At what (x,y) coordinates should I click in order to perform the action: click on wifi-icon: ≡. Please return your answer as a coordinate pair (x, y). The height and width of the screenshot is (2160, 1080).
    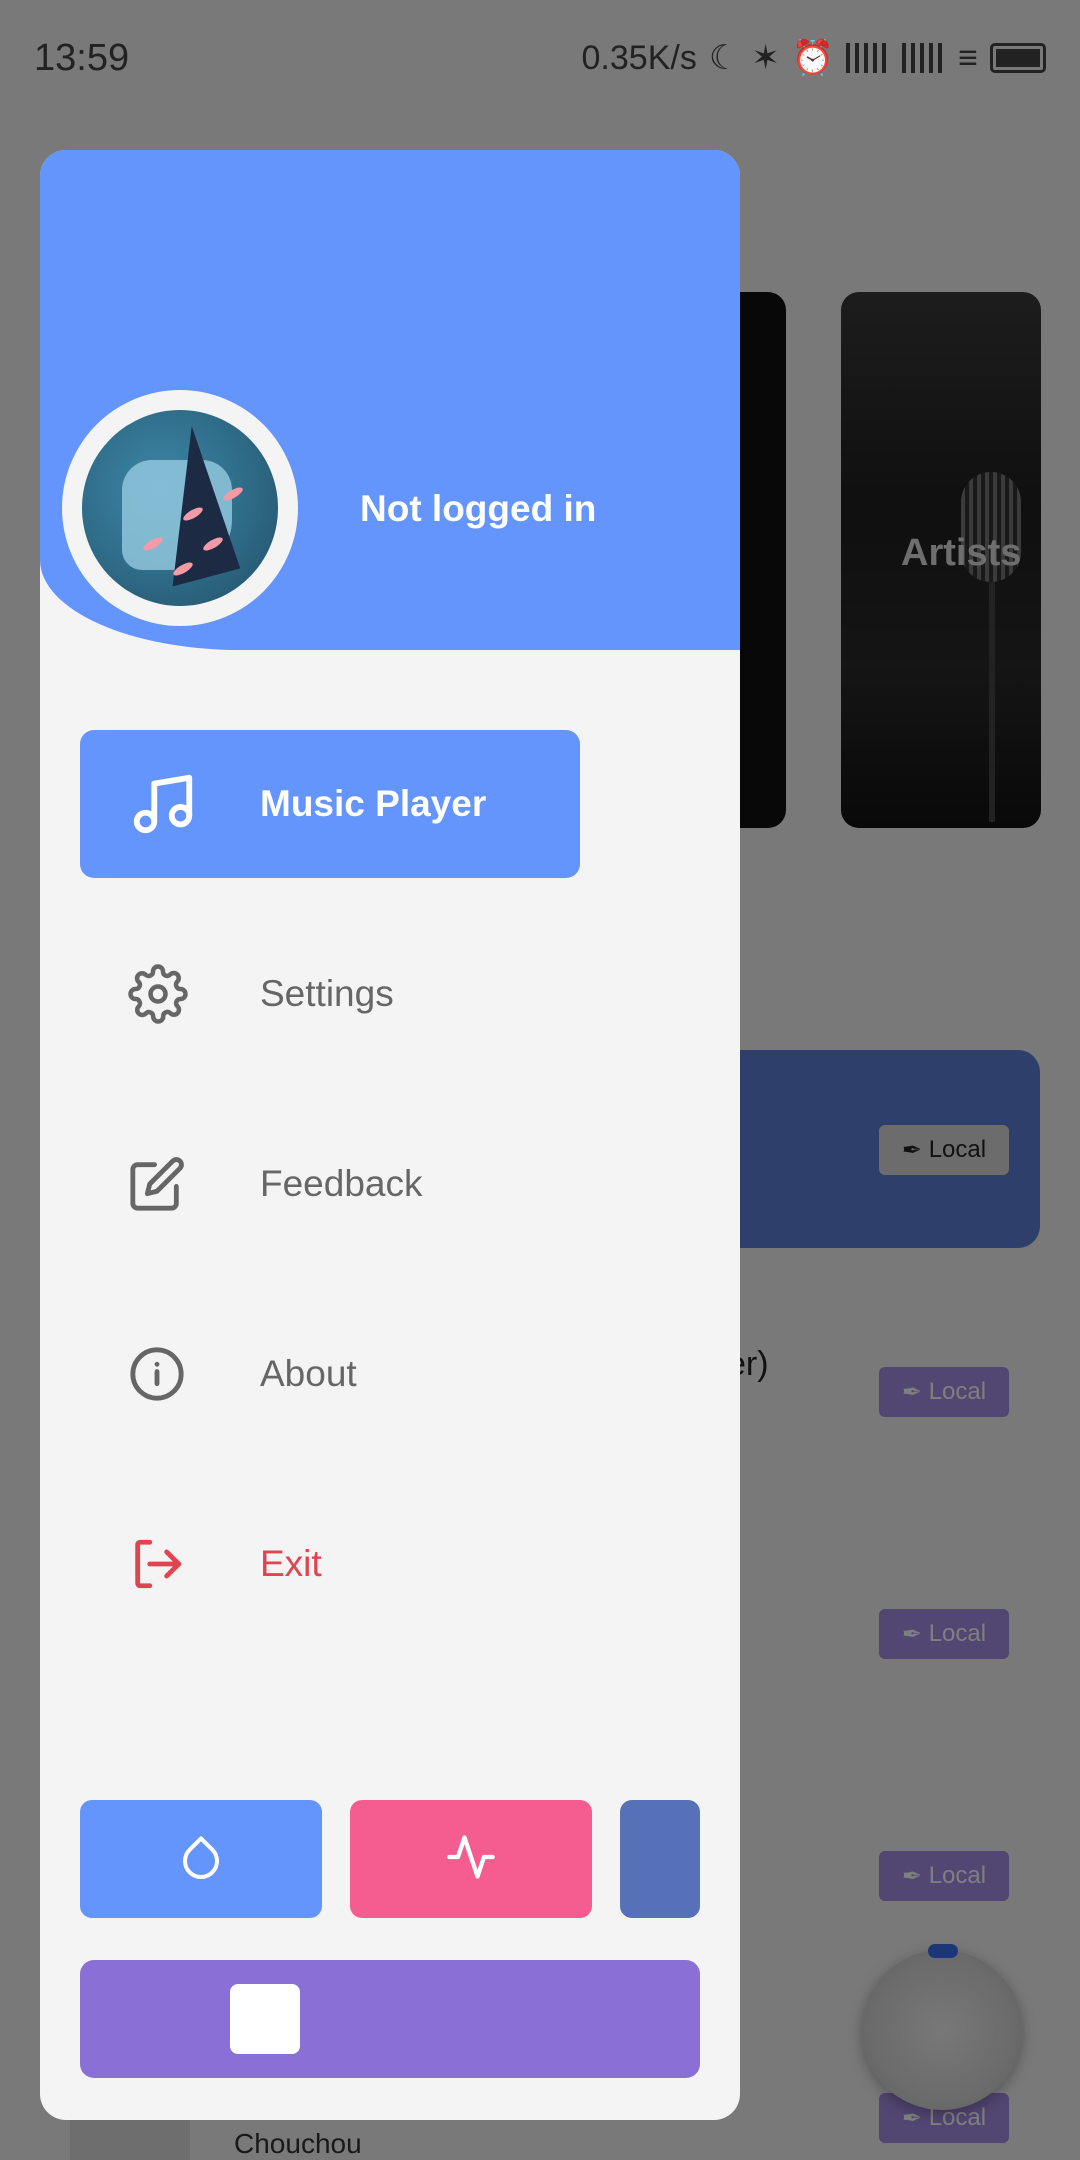
    Looking at the image, I should click on (968, 57).